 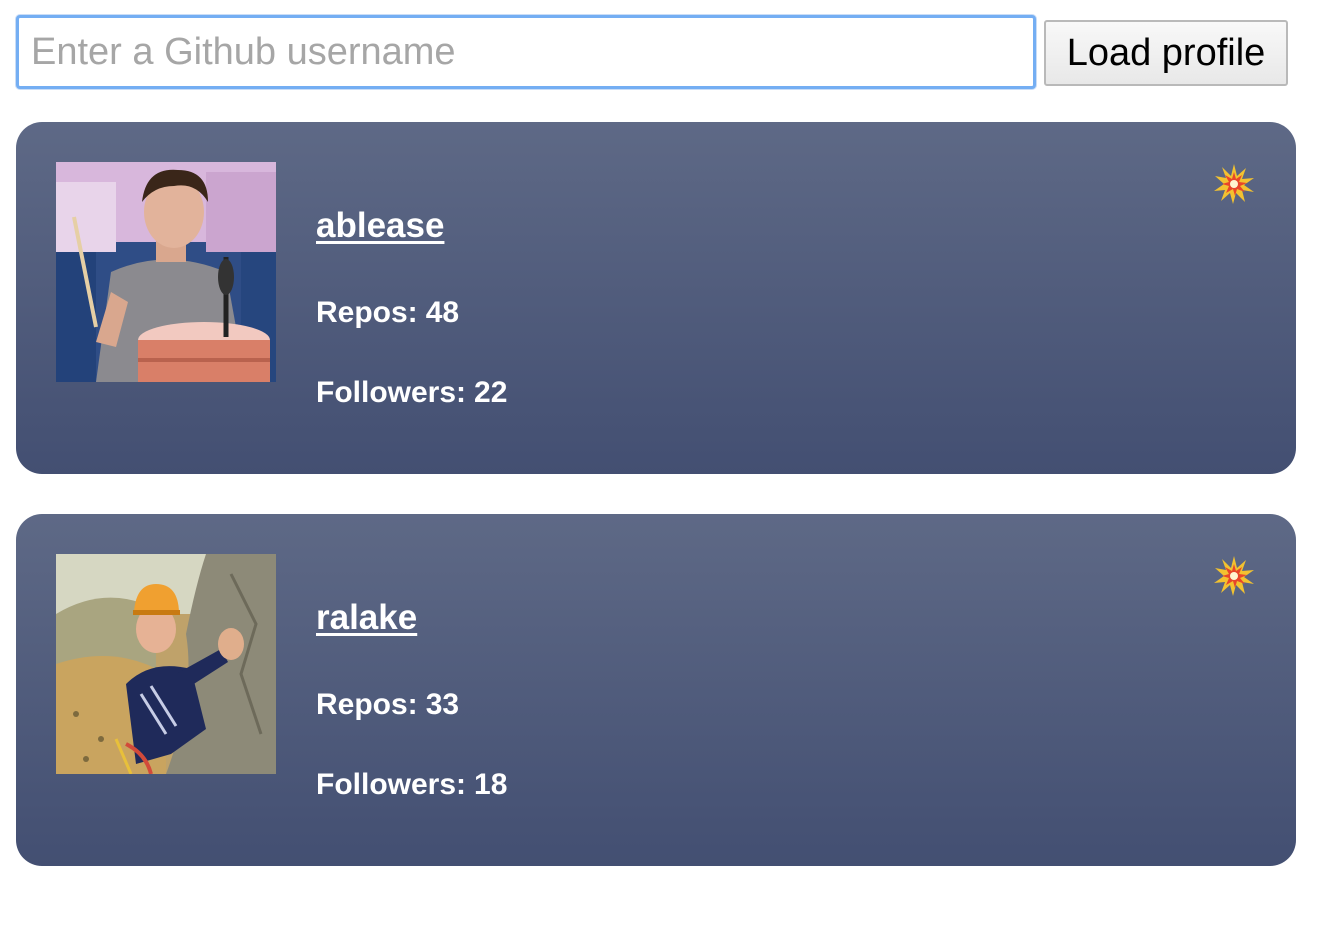 I want to click on climber-avatar-photo, so click(x=166, y=664).